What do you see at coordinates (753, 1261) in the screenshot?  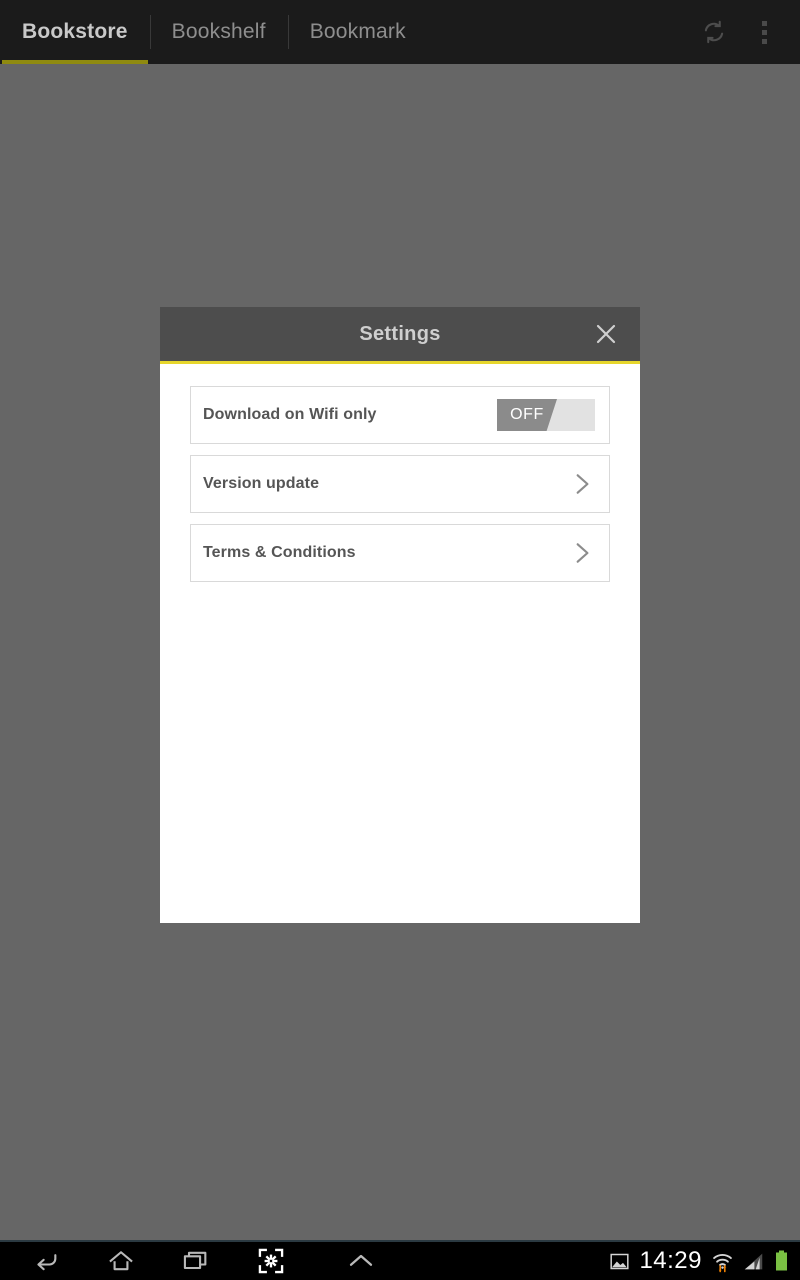 I see `signal-icon` at bounding box center [753, 1261].